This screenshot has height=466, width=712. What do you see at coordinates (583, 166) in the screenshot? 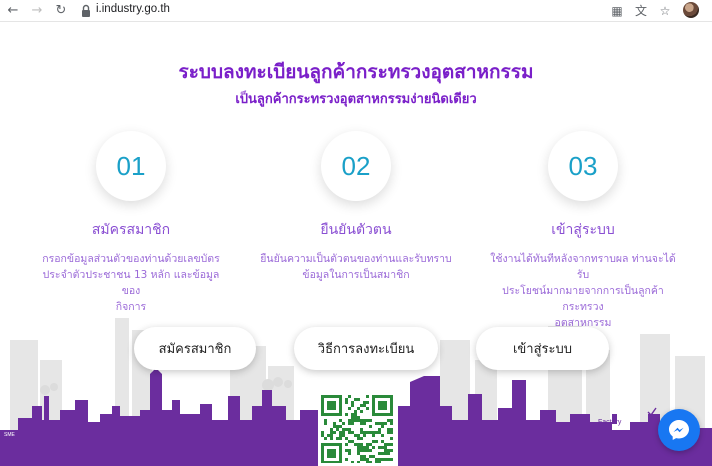
I see `step-number-circle: 03` at bounding box center [583, 166].